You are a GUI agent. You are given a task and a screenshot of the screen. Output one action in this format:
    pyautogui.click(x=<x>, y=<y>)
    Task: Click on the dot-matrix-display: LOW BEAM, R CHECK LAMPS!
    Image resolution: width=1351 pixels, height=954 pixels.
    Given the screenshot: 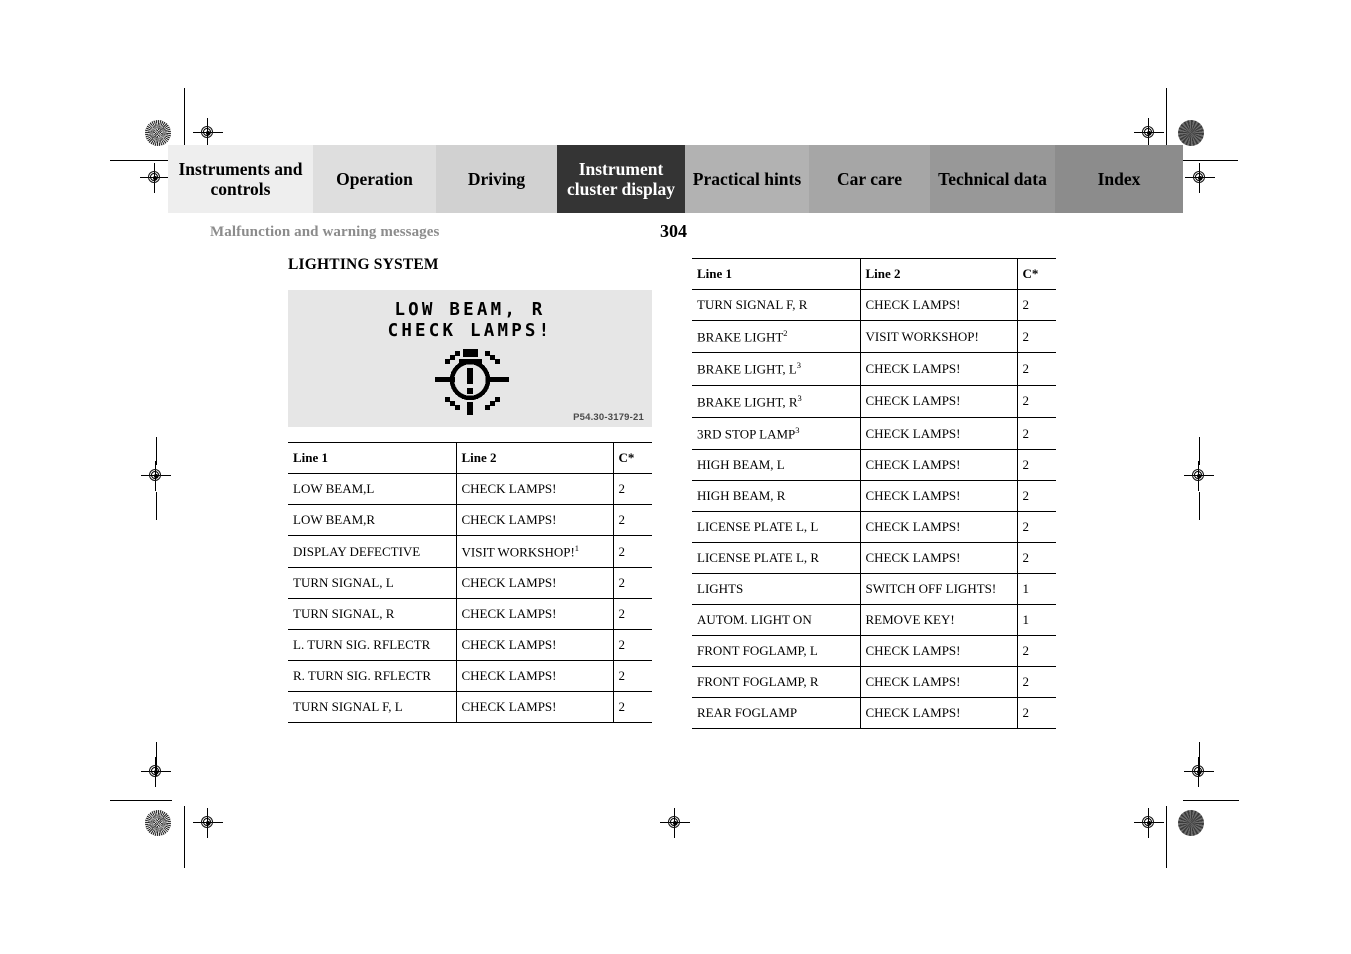 What is the action you would take?
    pyautogui.click(x=470, y=358)
    